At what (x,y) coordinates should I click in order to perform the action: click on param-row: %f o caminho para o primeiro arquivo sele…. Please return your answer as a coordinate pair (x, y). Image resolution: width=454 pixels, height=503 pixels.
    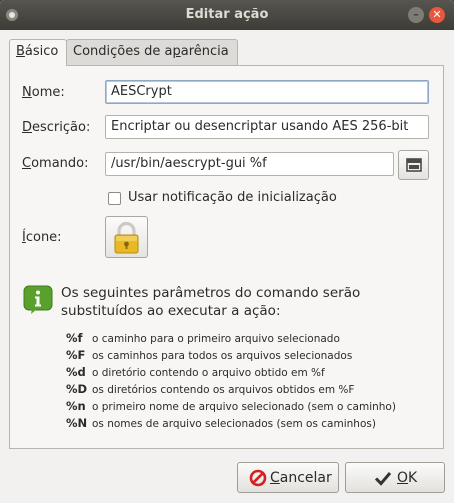
    Looking at the image, I should click on (203, 338).